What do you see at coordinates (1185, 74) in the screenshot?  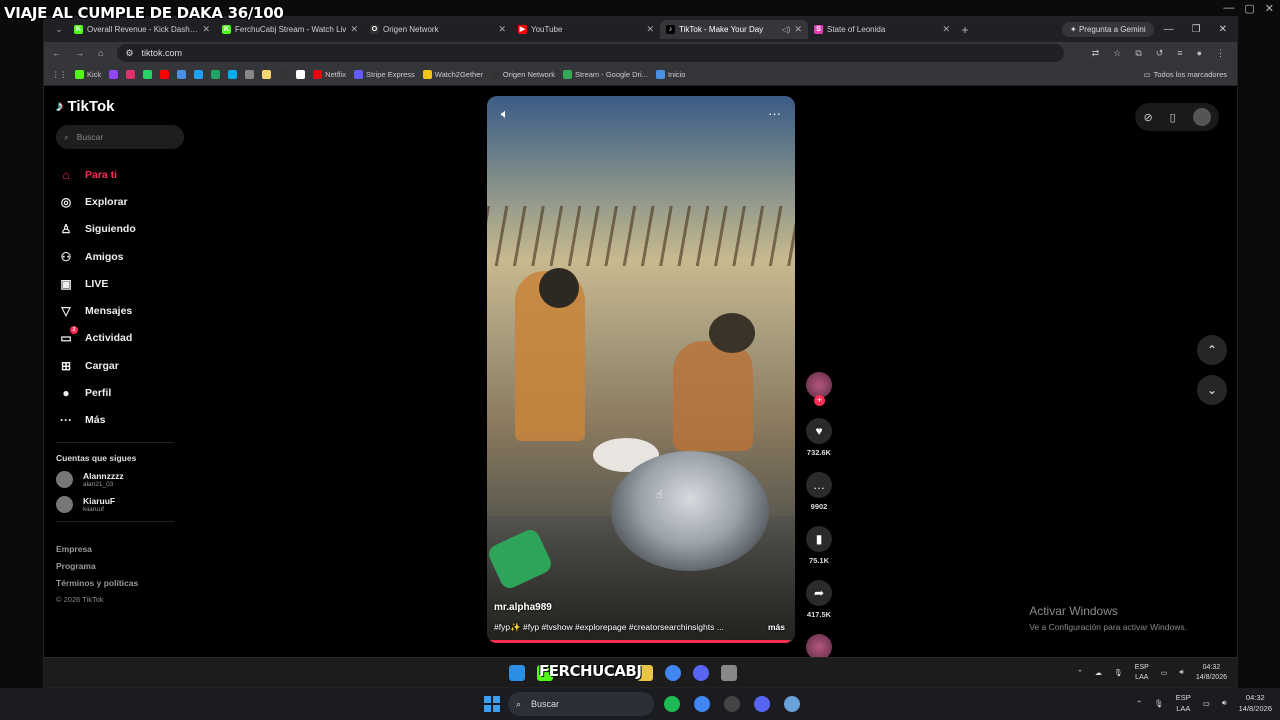 I see `all-bookmarks-folder: ▭ Todos los marcadores` at bounding box center [1185, 74].